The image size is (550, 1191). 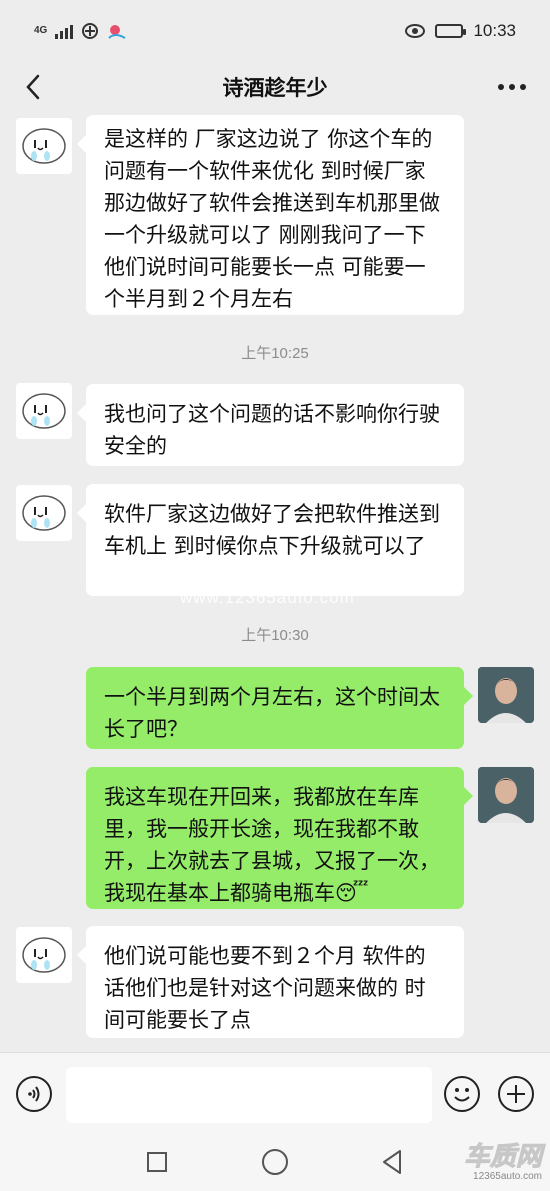 What do you see at coordinates (494, 30) in the screenshot?
I see `status-time: 10:33` at bounding box center [494, 30].